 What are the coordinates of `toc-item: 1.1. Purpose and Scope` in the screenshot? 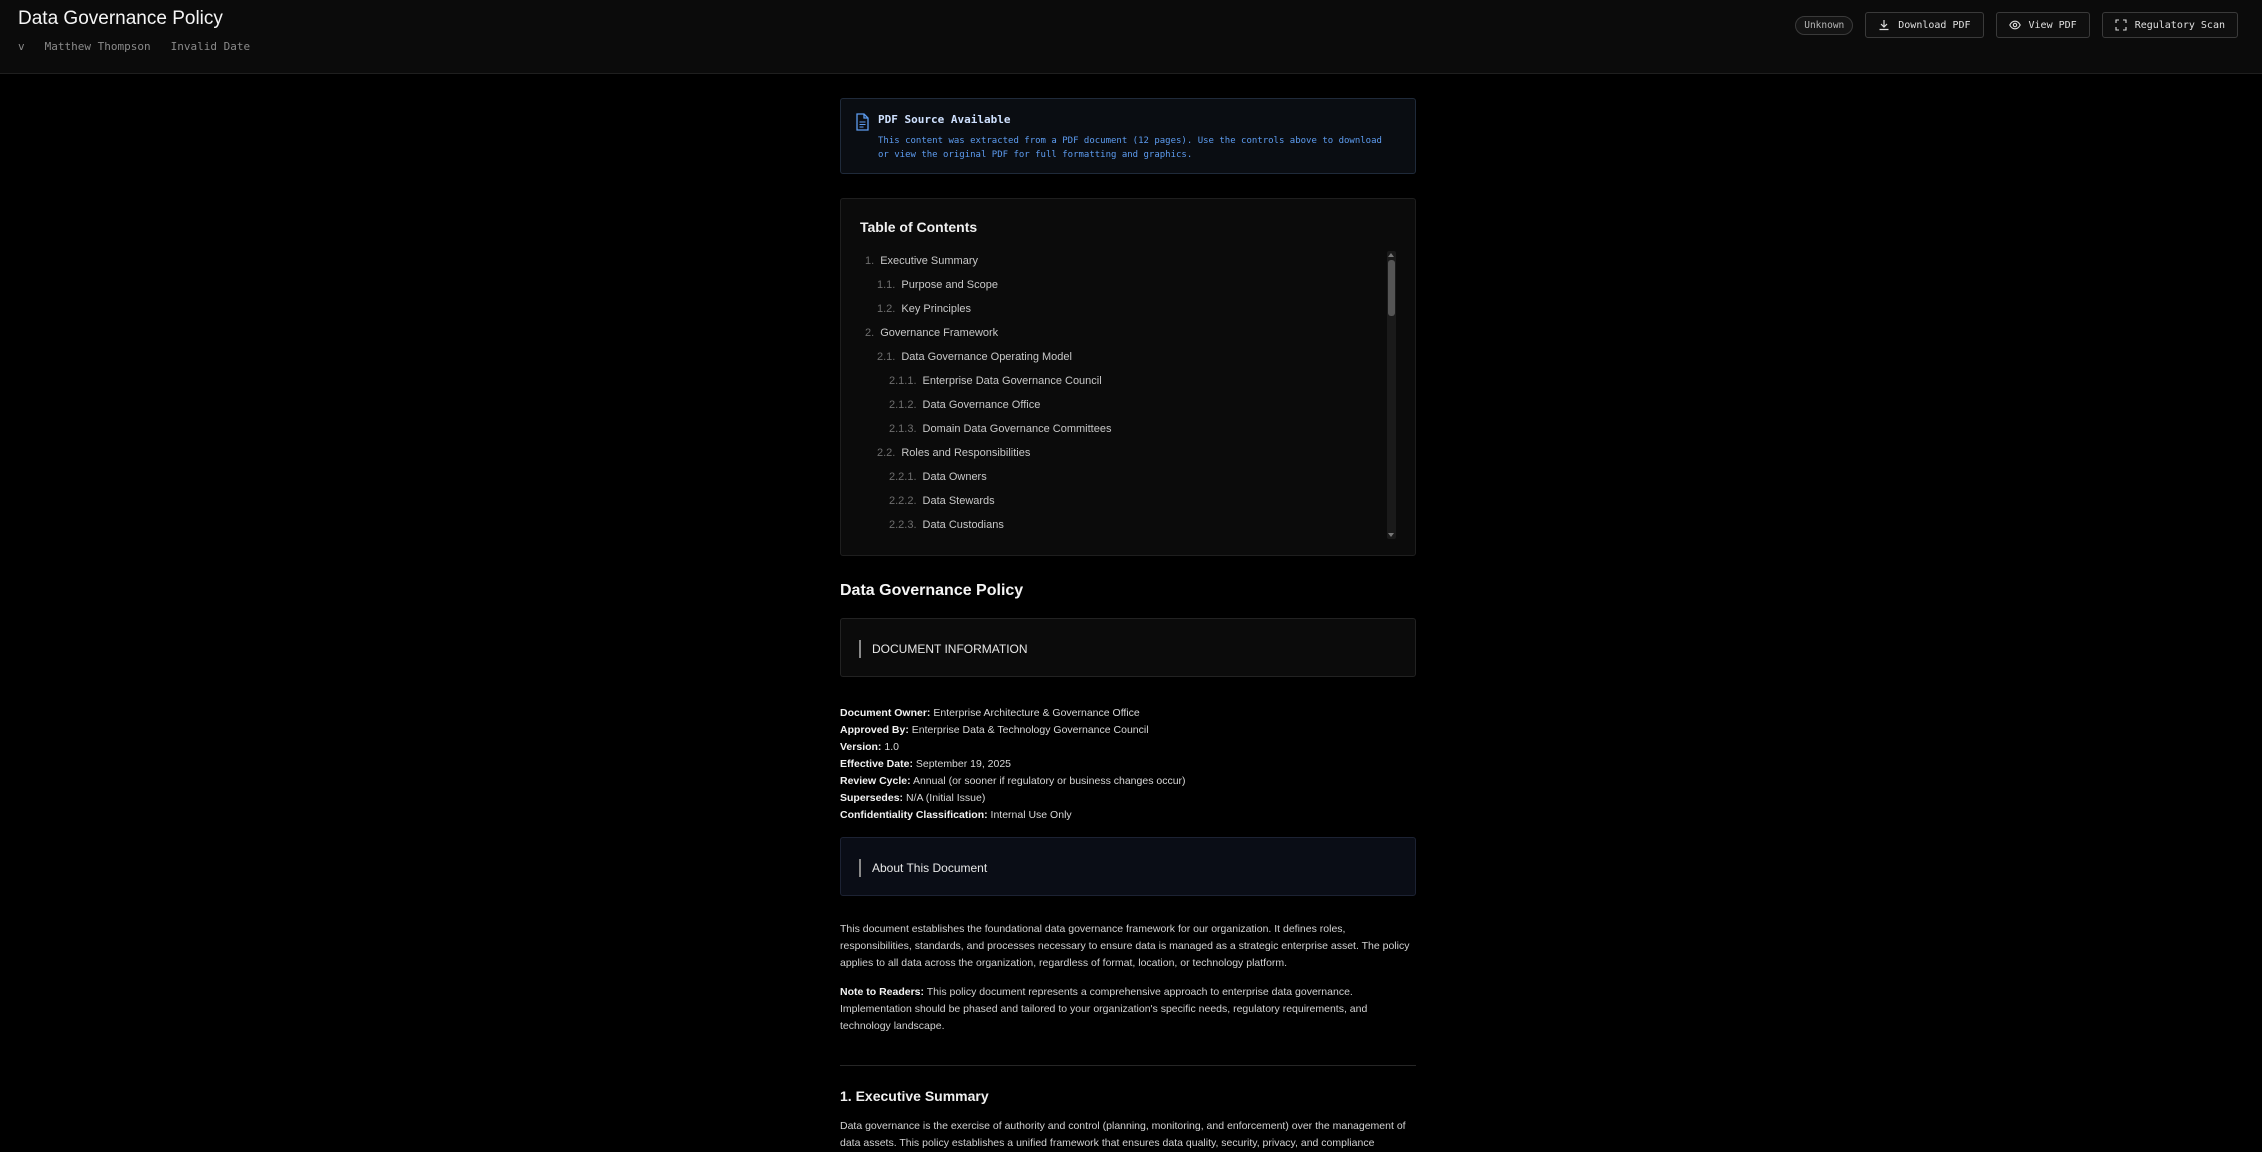 It's located at (1121, 285).